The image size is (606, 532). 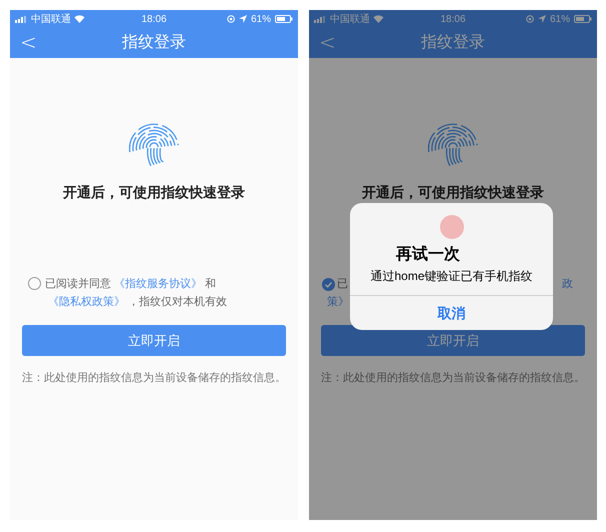 What do you see at coordinates (154, 340) in the screenshot?
I see `enable-button: 立即开启` at bounding box center [154, 340].